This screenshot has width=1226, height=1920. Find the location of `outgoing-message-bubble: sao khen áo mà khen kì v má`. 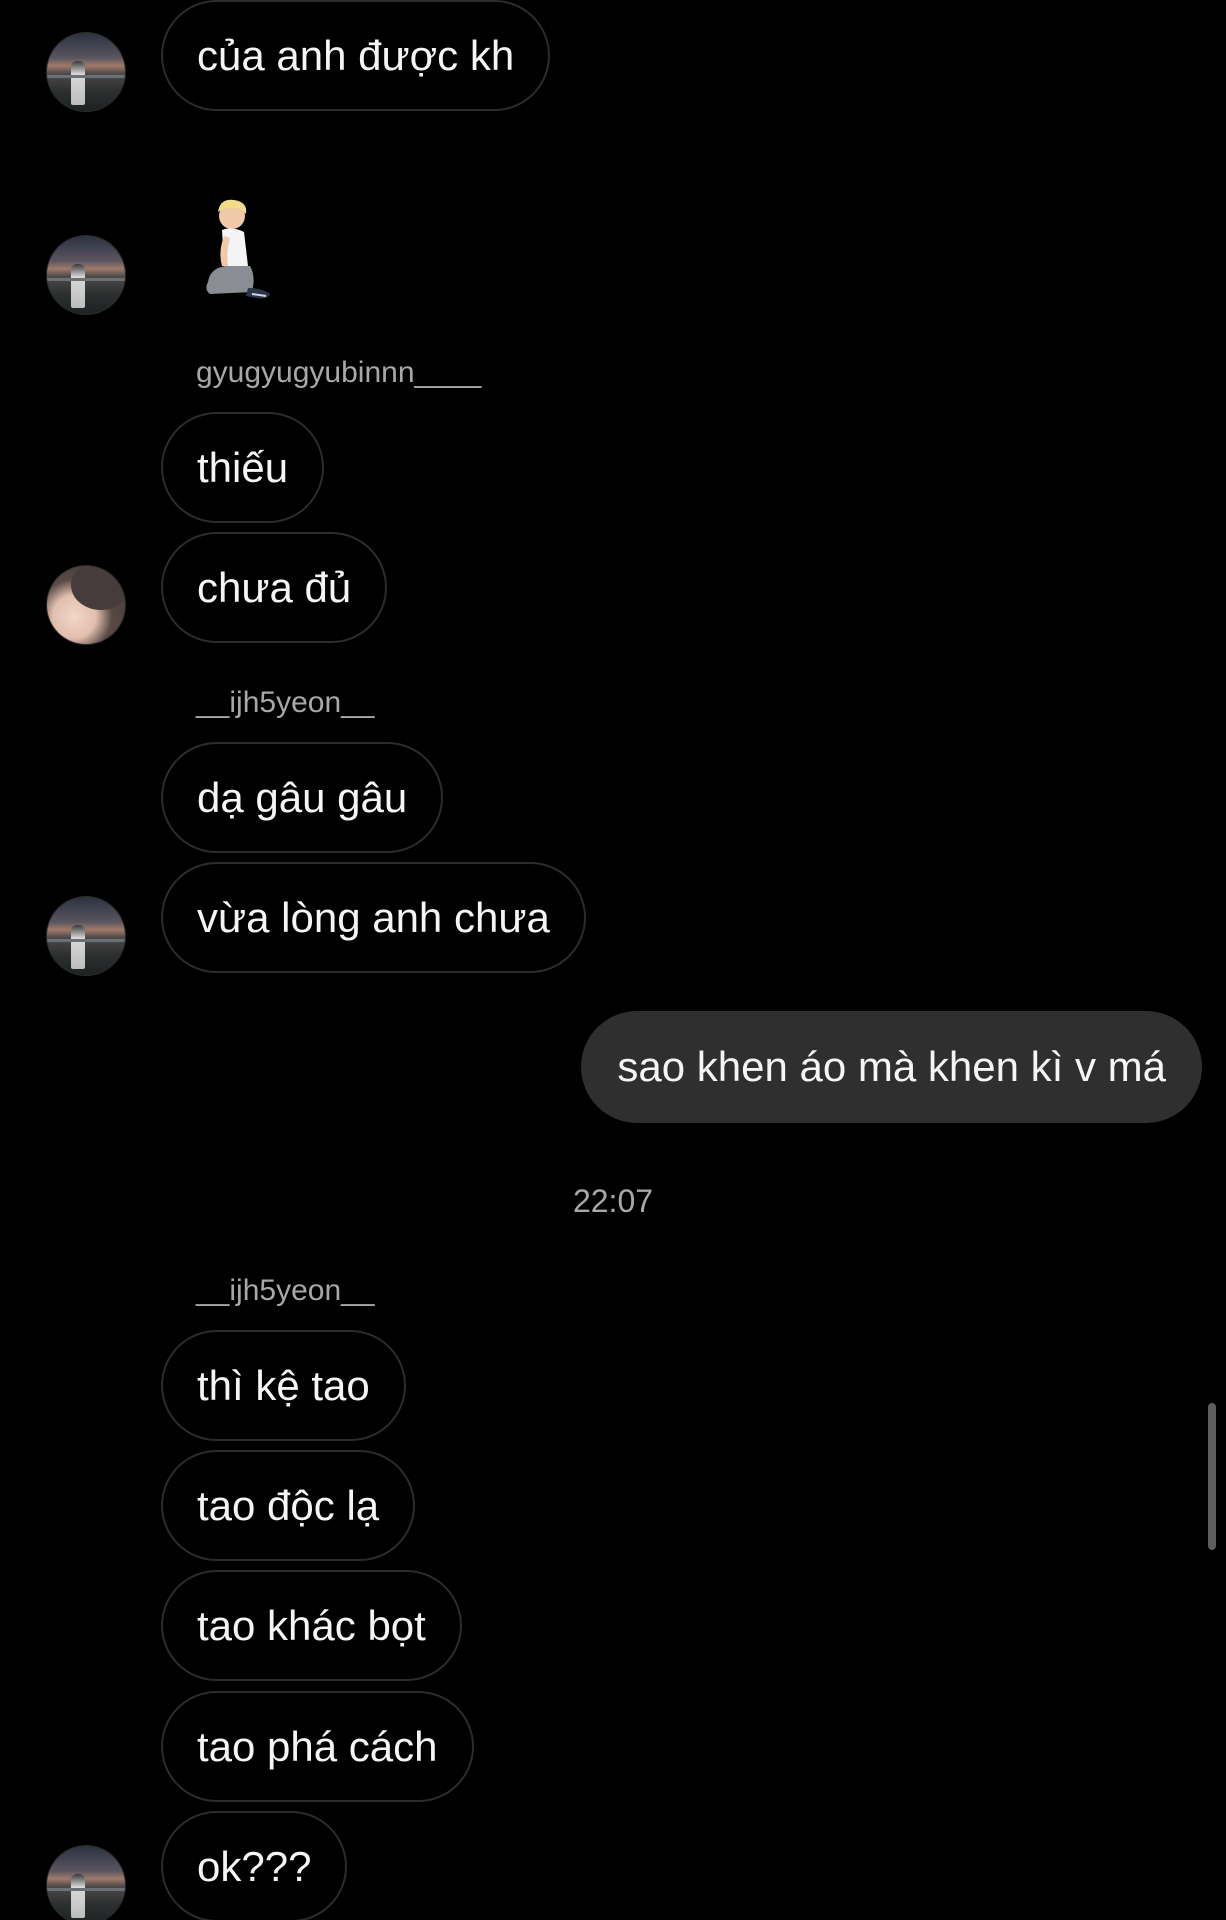

outgoing-message-bubble: sao khen áo mà khen kì v má is located at coordinates (891, 1067).